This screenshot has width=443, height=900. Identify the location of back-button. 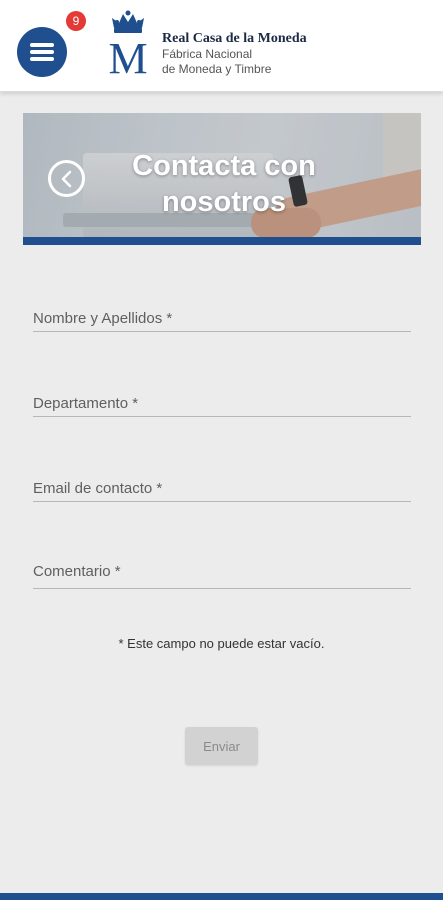
(66, 178).